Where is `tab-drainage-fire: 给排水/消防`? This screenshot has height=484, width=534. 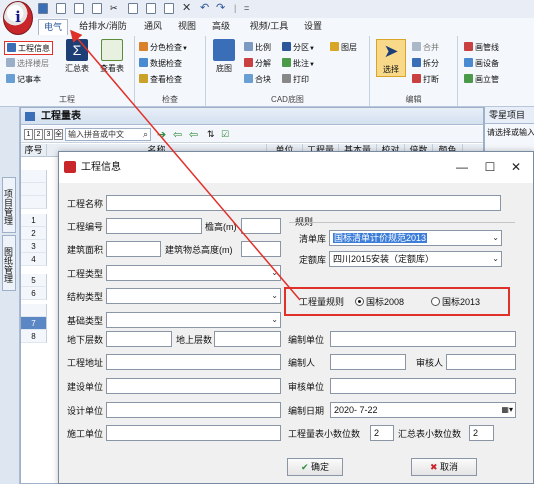
tab-drainage-fire: 给排水/消防 is located at coordinates (103, 27).